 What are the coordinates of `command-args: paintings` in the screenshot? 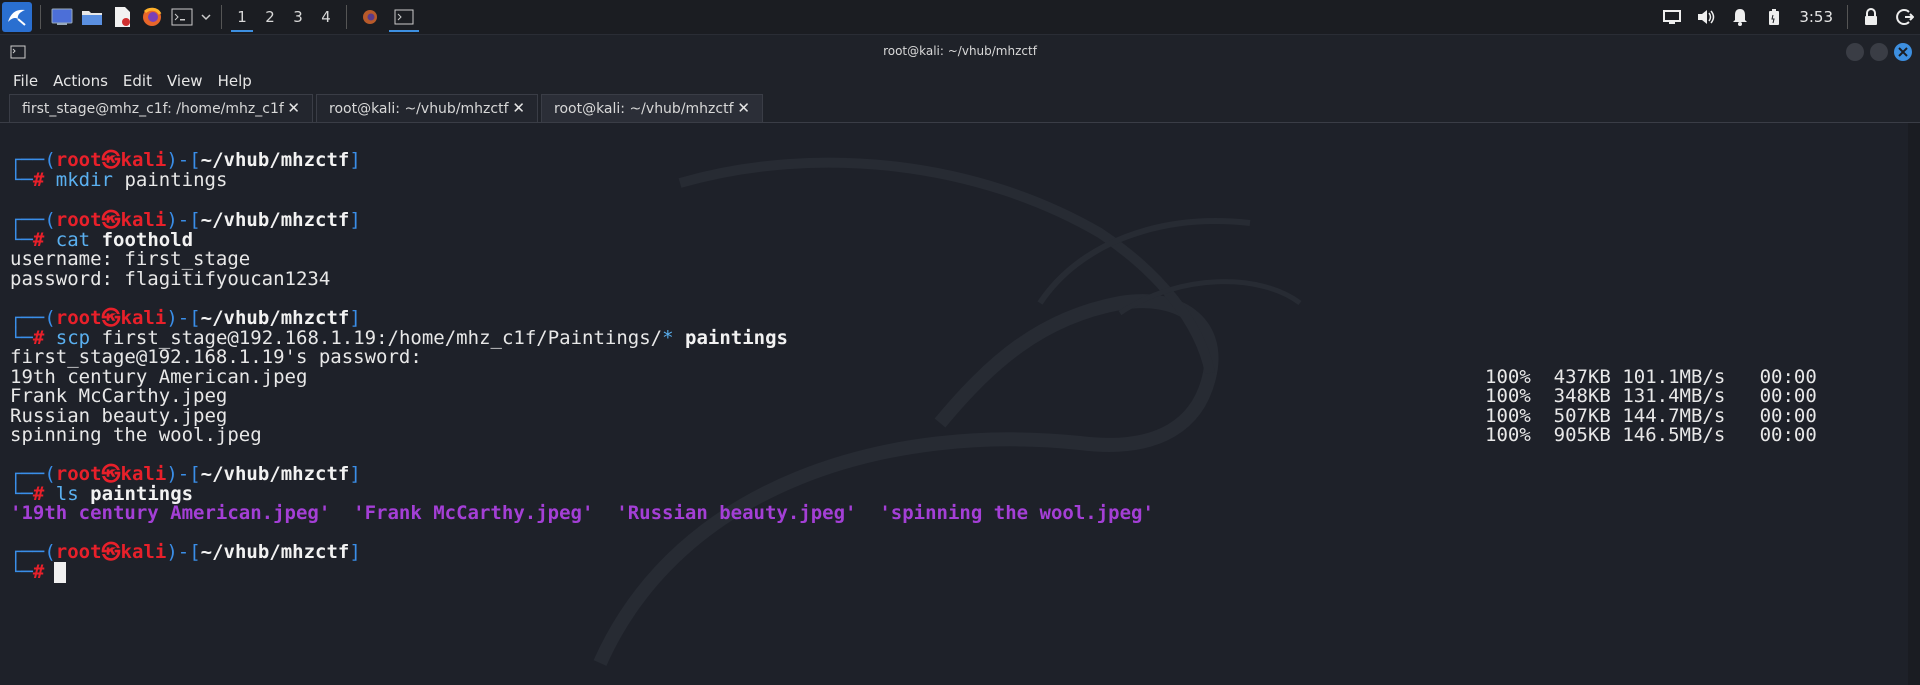 It's located at (176, 180).